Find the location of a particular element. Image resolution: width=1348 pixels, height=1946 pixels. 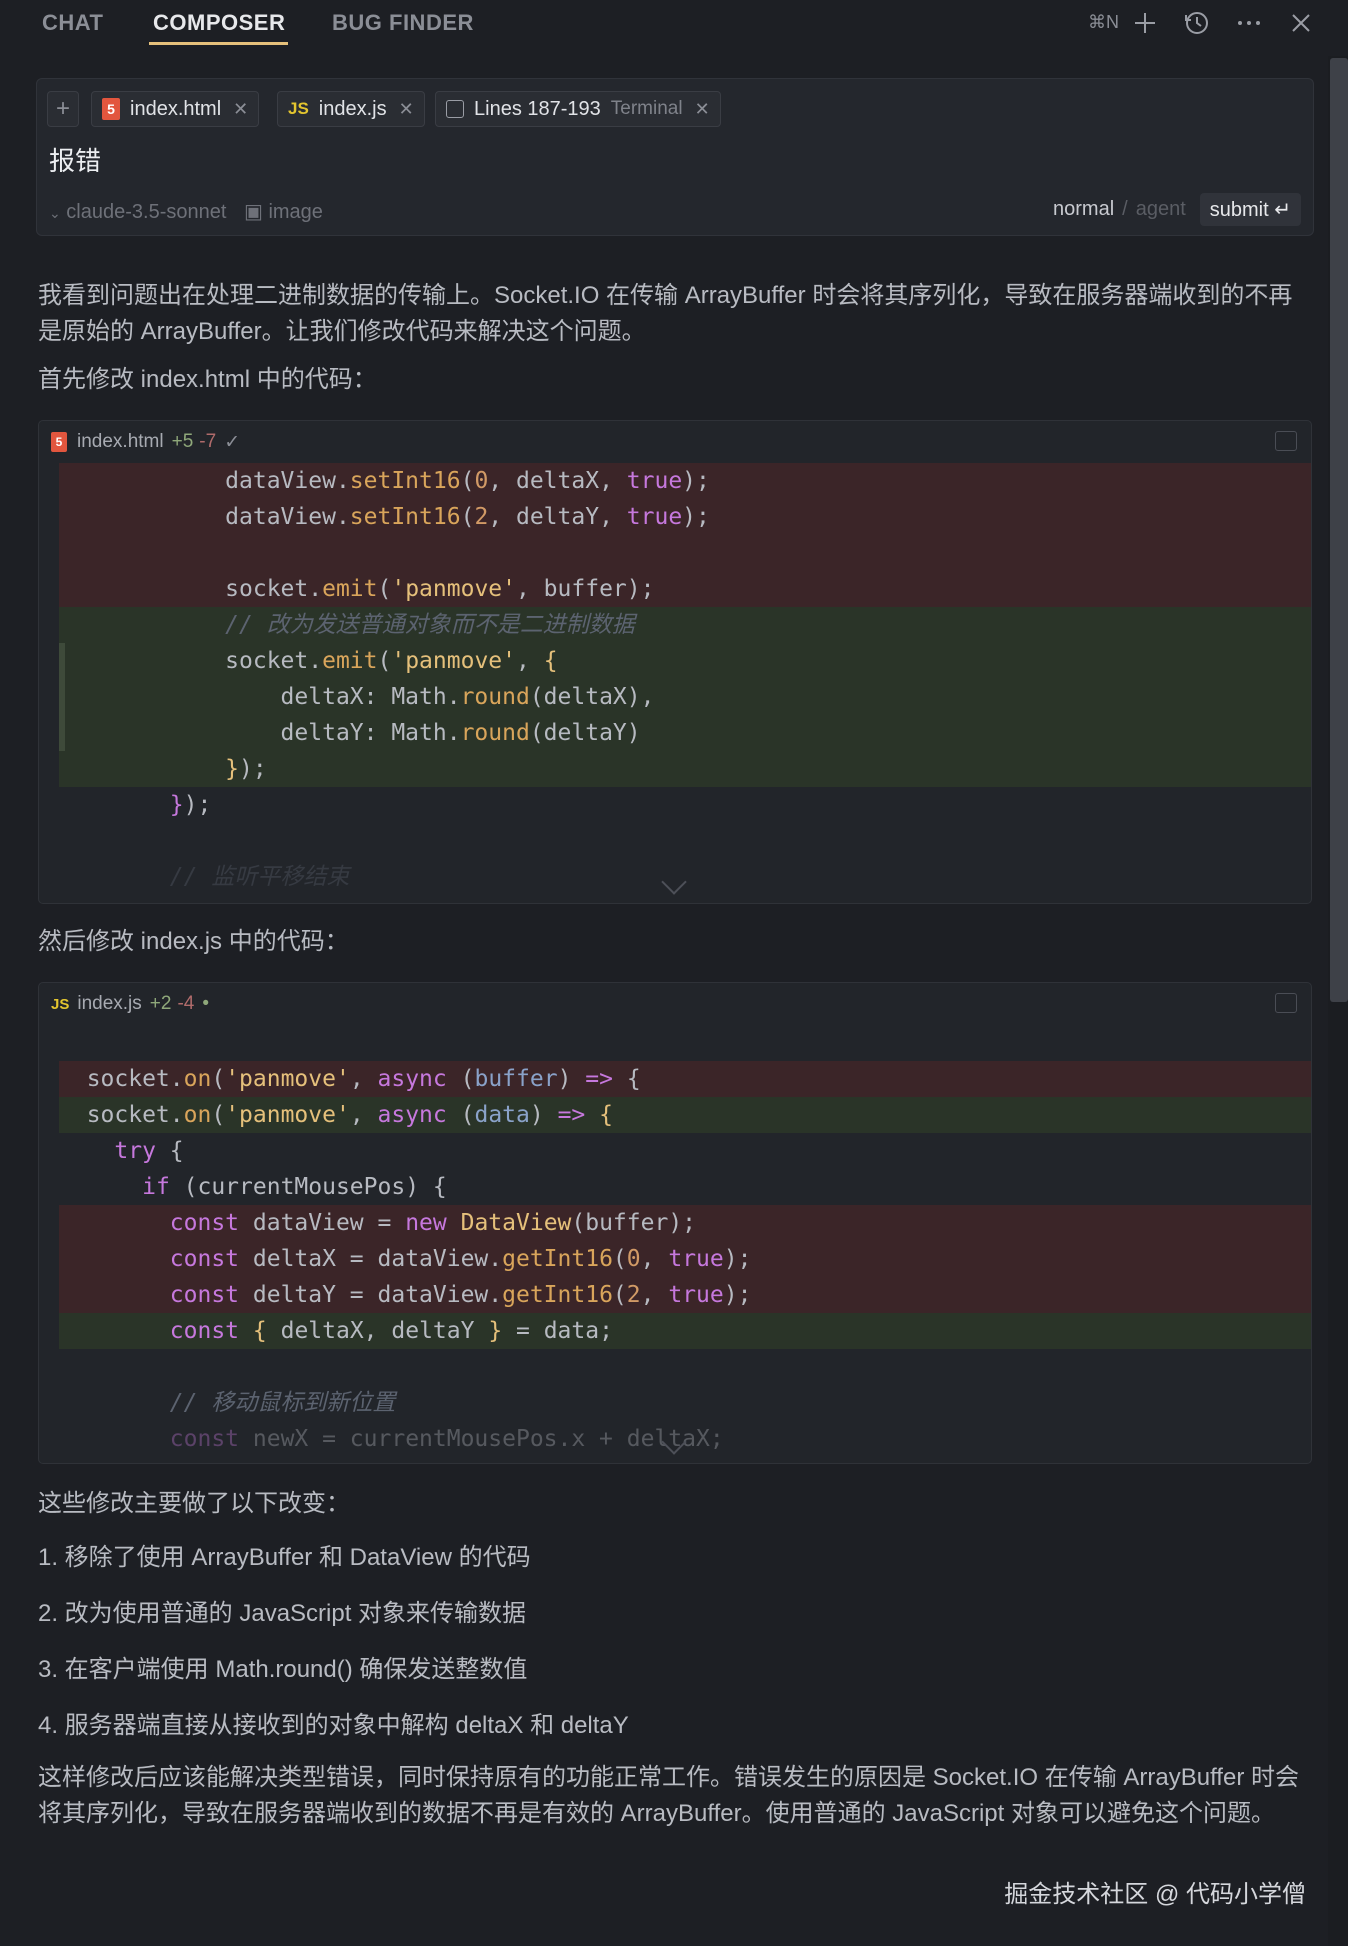

code-filename: index.html is located at coordinates (120, 441).